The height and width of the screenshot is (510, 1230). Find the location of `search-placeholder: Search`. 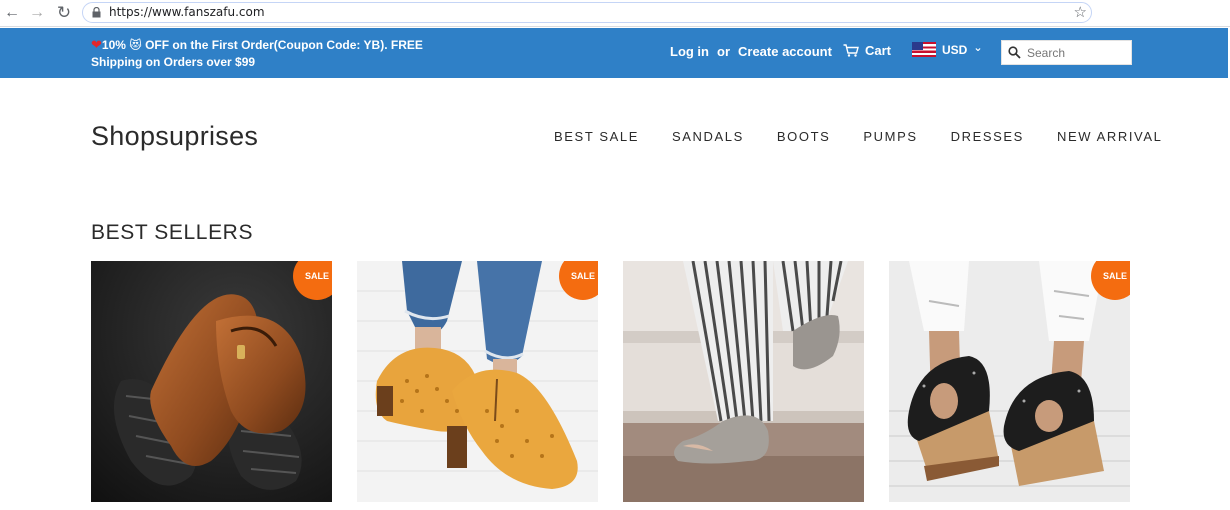

search-placeholder: Search is located at coordinates (1046, 53).